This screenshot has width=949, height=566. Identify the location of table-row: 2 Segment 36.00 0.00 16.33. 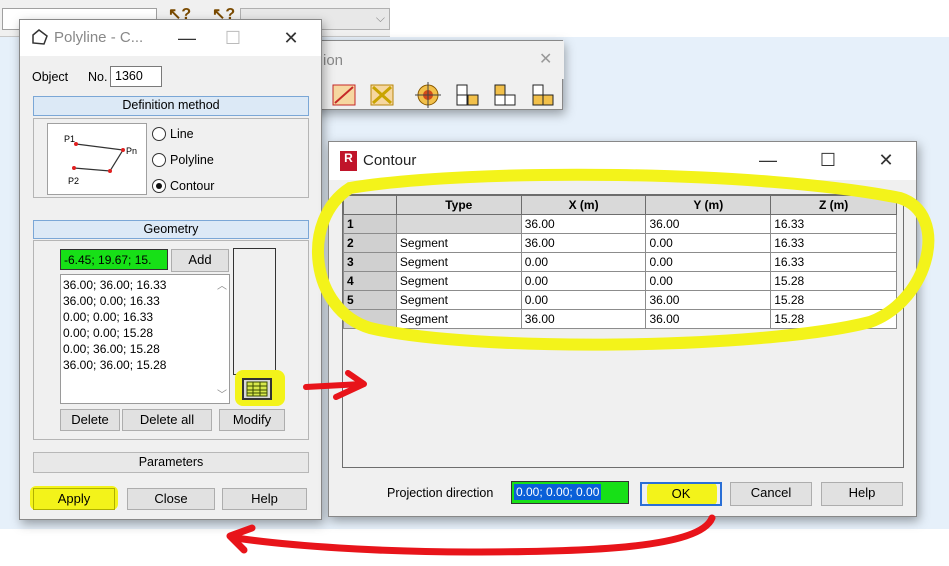
(620, 243).